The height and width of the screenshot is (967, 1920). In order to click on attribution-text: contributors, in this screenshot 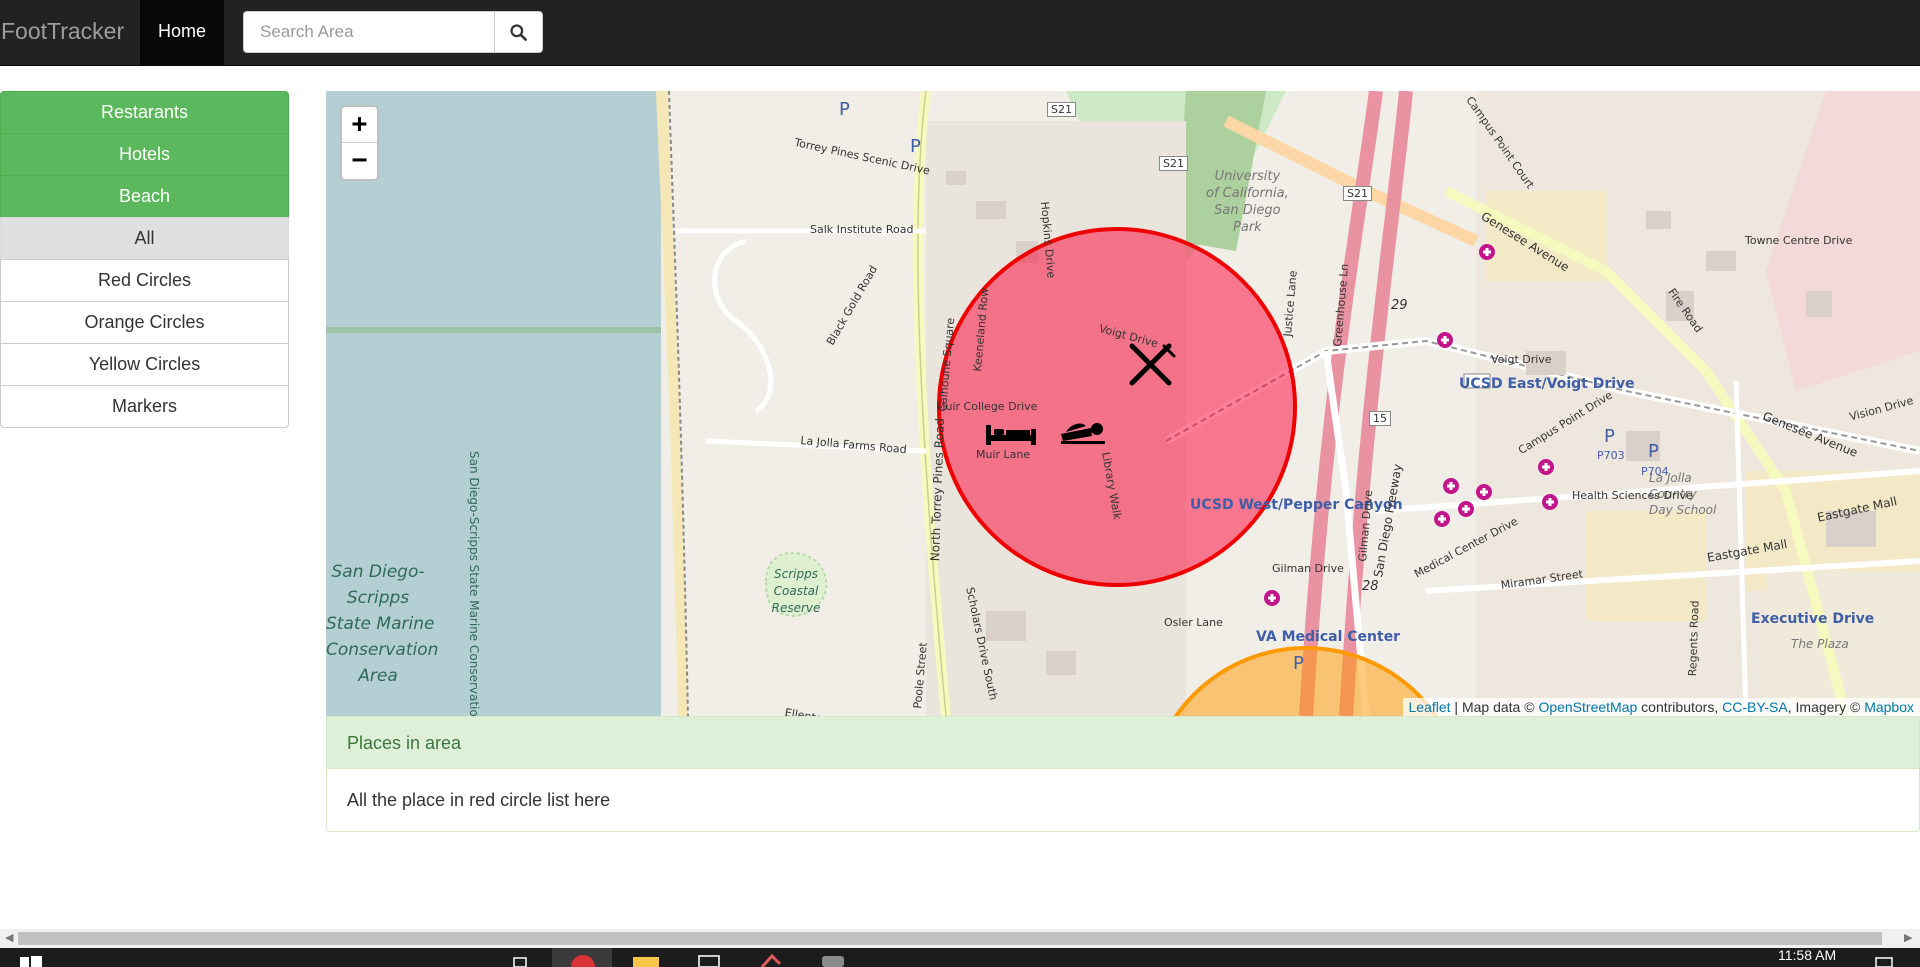, I will do `click(1680, 707)`.